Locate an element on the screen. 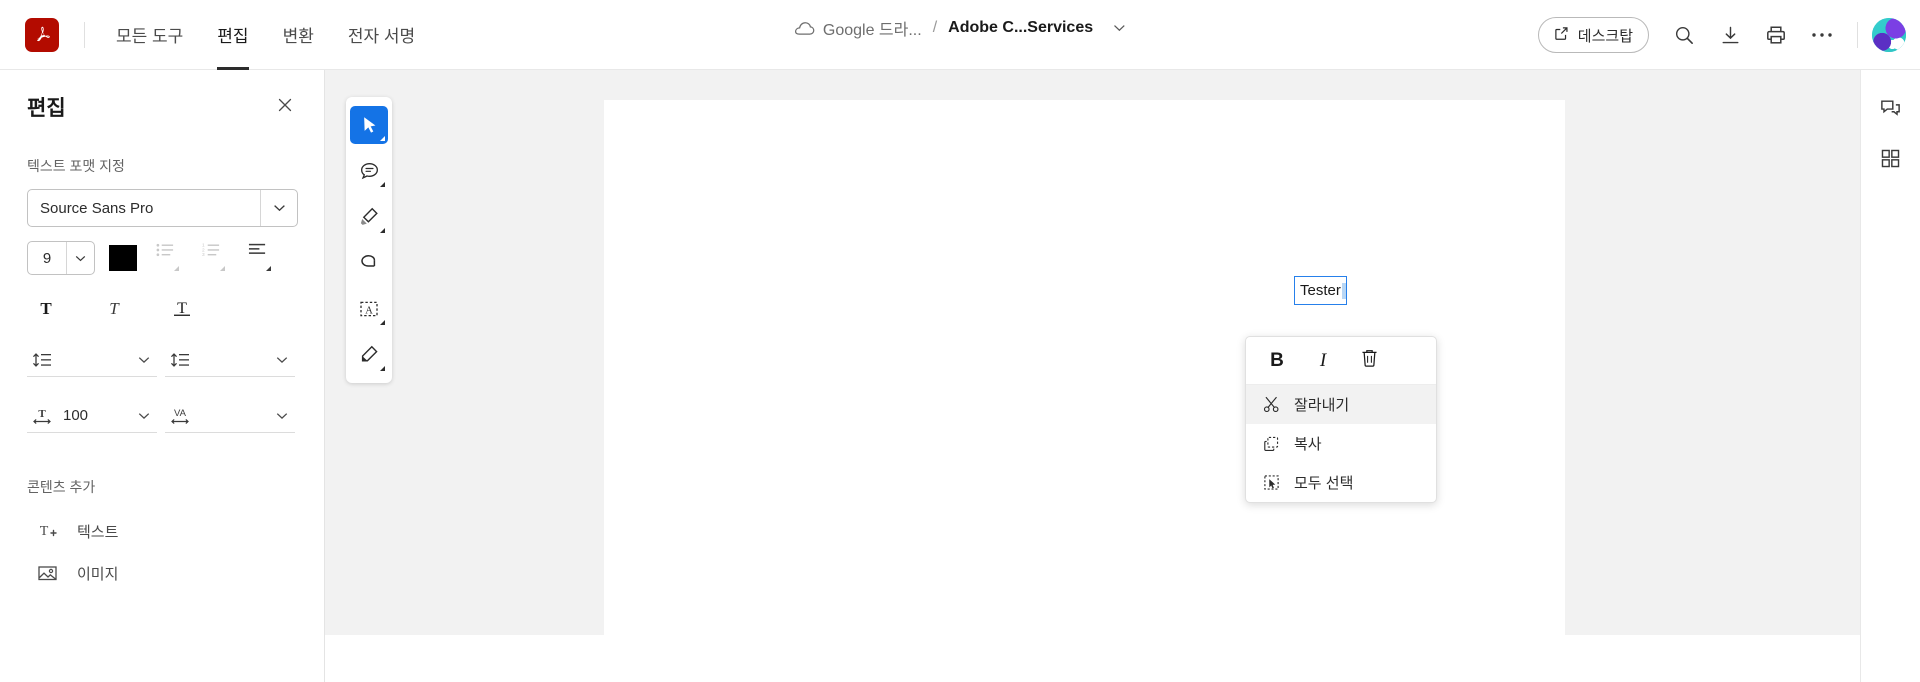  draw-signature-tool-icon is located at coordinates (369, 355).